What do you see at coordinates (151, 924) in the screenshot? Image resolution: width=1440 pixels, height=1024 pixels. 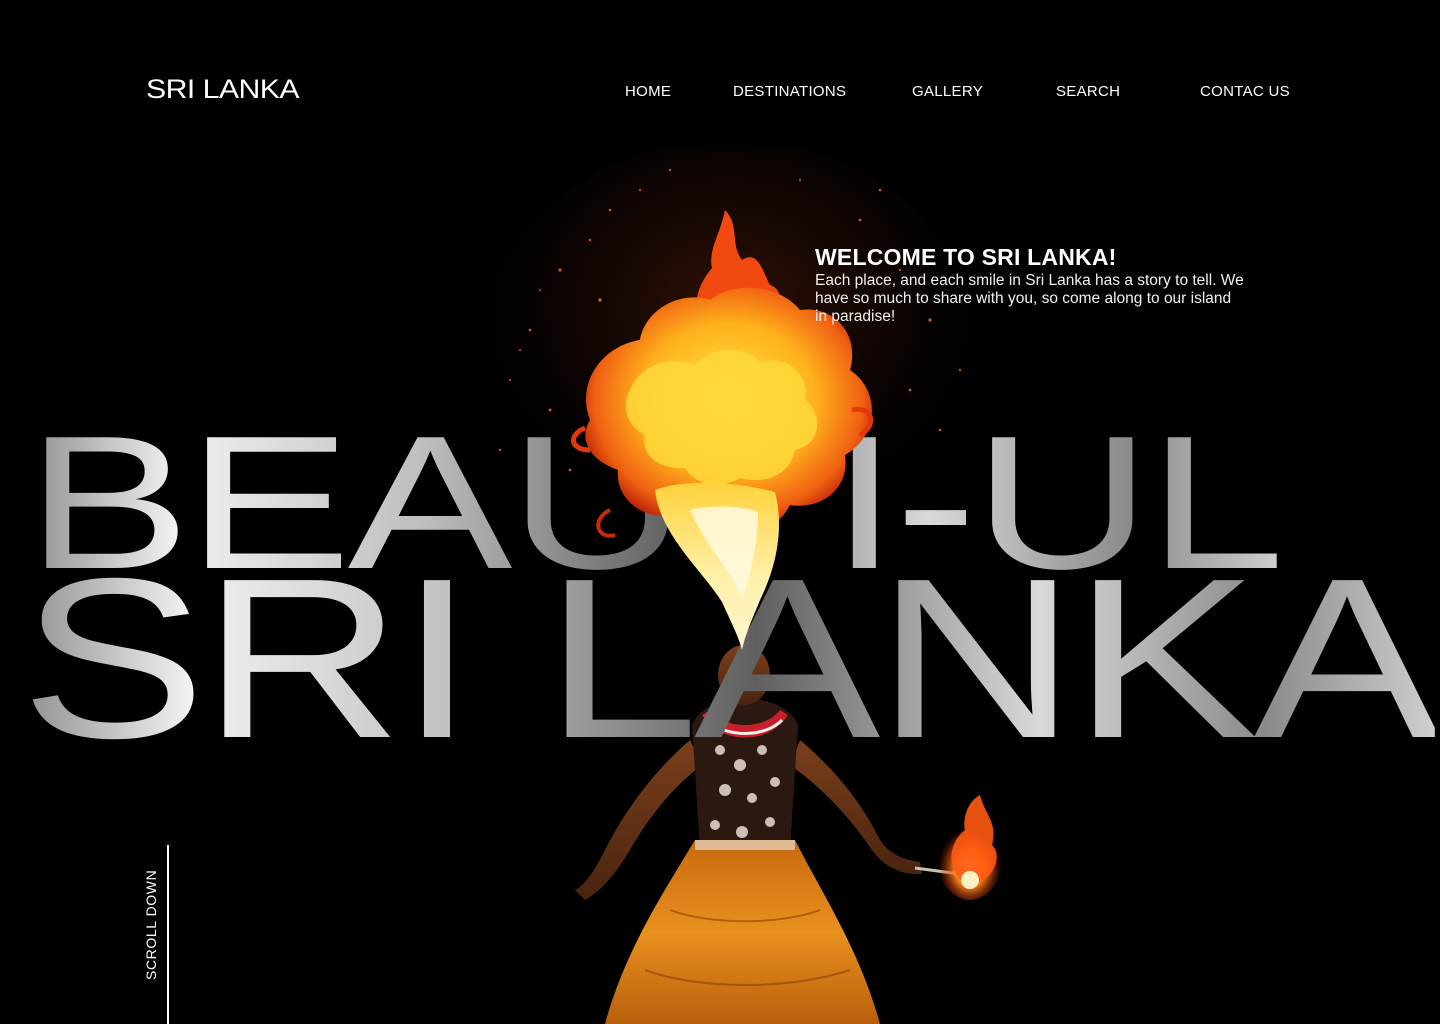 I see `scroll-down-label: SCROLL DOWN` at bounding box center [151, 924].